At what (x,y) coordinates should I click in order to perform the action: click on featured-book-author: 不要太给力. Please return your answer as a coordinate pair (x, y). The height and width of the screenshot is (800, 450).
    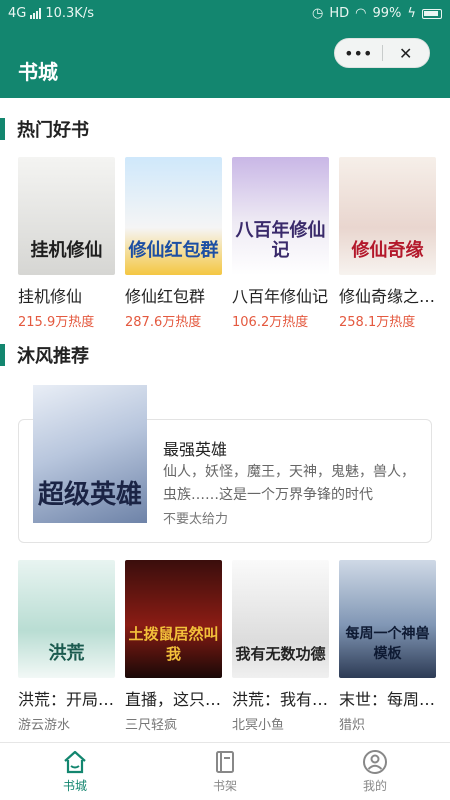
    Looking at the image, I should click on (196, 519).